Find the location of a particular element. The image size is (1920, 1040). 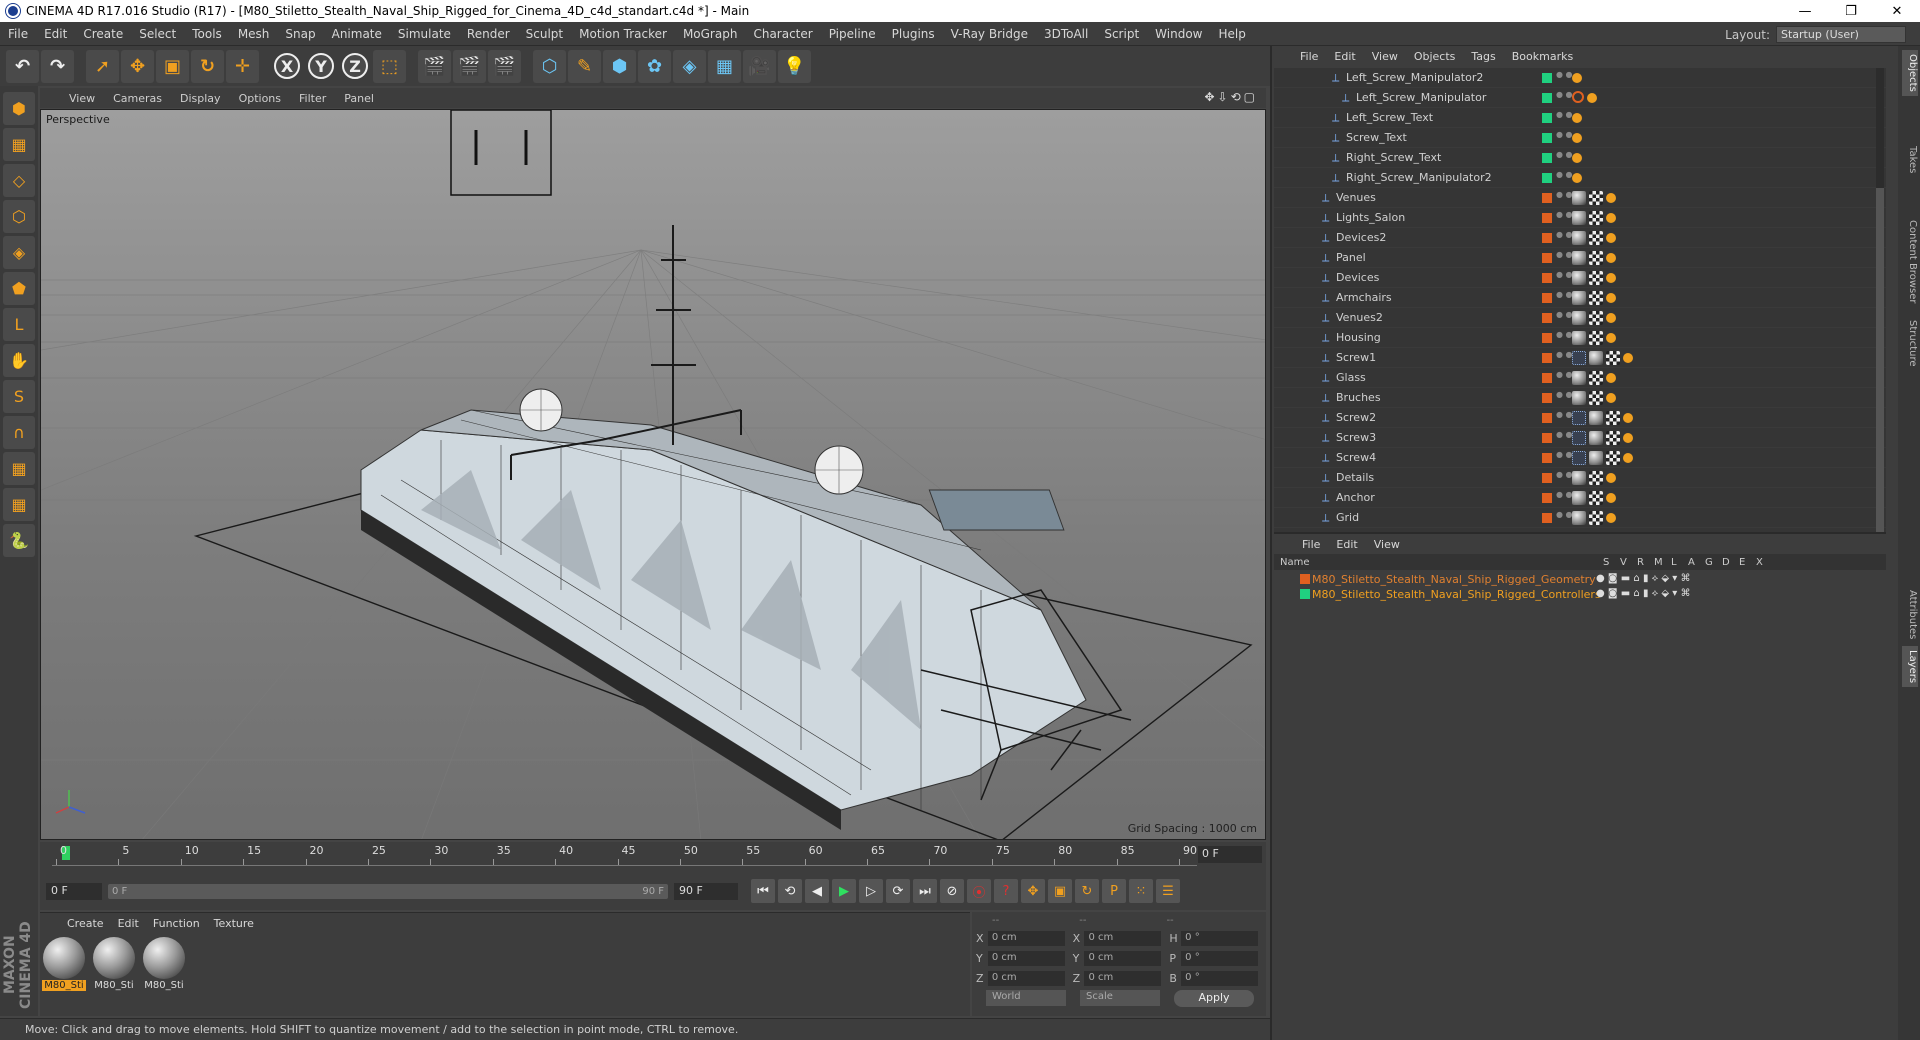

x-axis-icon: X is located at coordinates (287, 66).